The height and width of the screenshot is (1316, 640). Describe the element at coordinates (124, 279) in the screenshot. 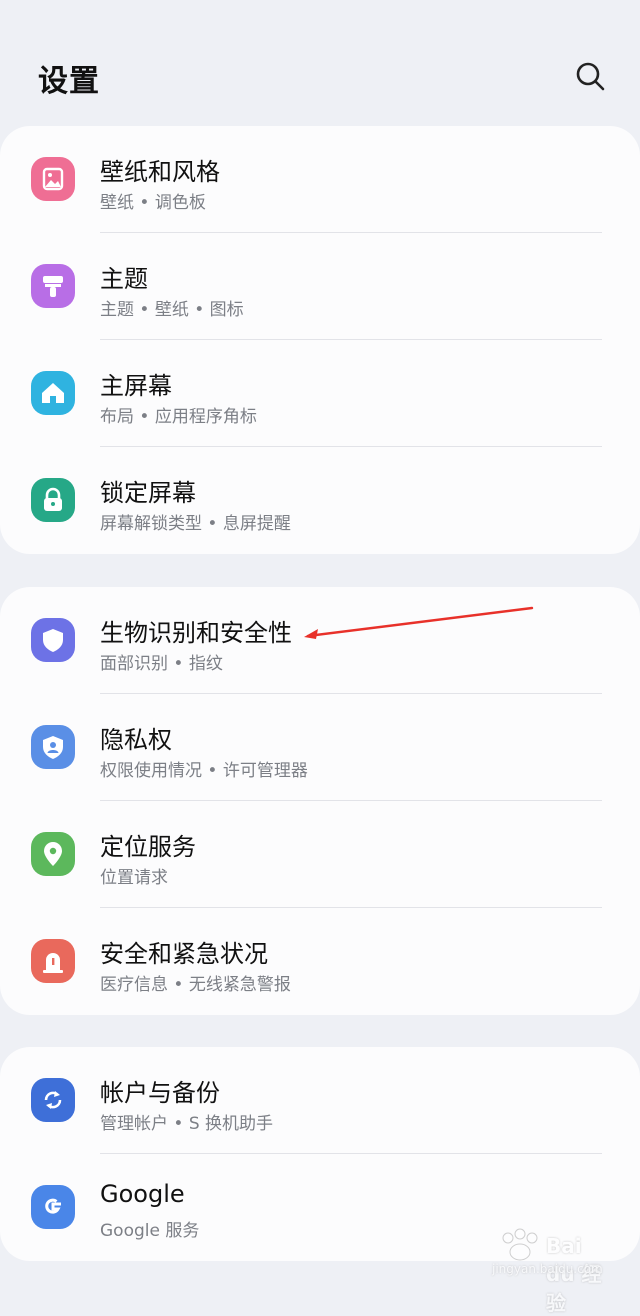

I see `settings-item-title: 主题` at that location.